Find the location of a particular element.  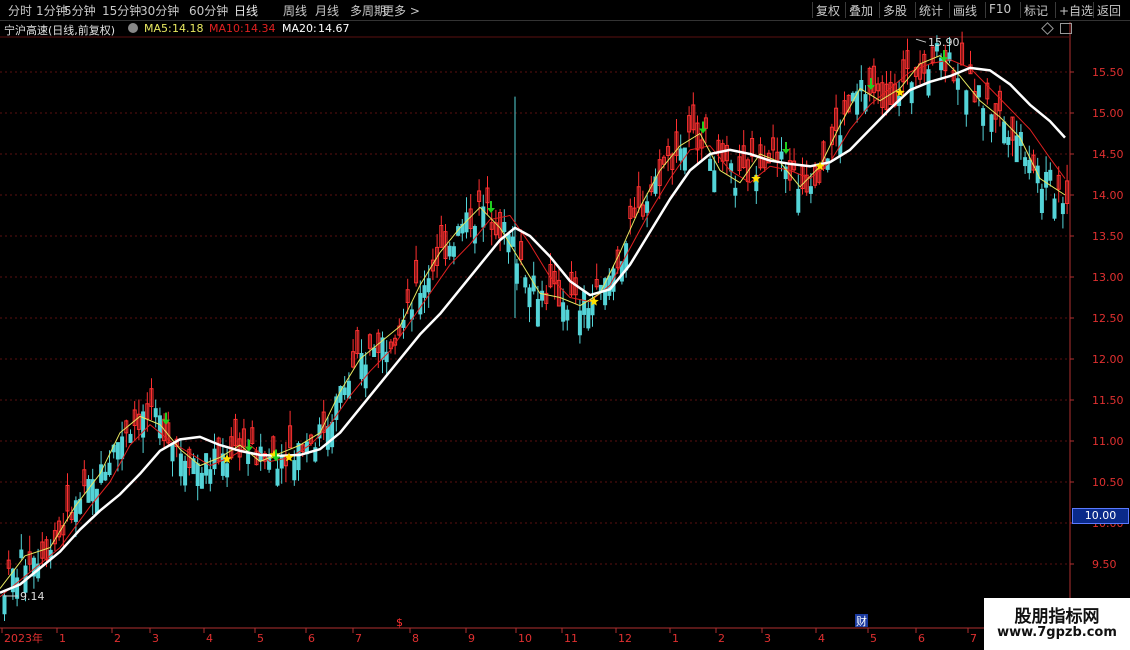

y-tick-label: 15.50 is located at coordinates (1108, 72).